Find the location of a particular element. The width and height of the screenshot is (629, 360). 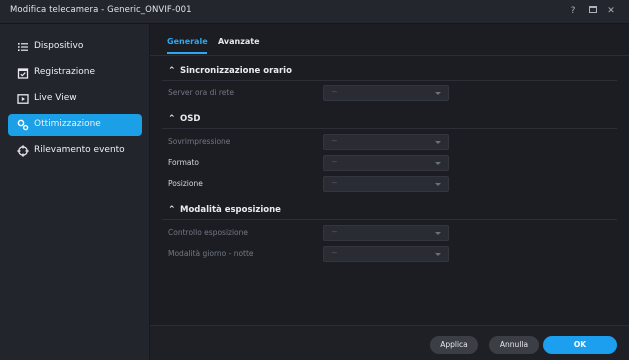

gears-icon is located at coordinates (23, 125).